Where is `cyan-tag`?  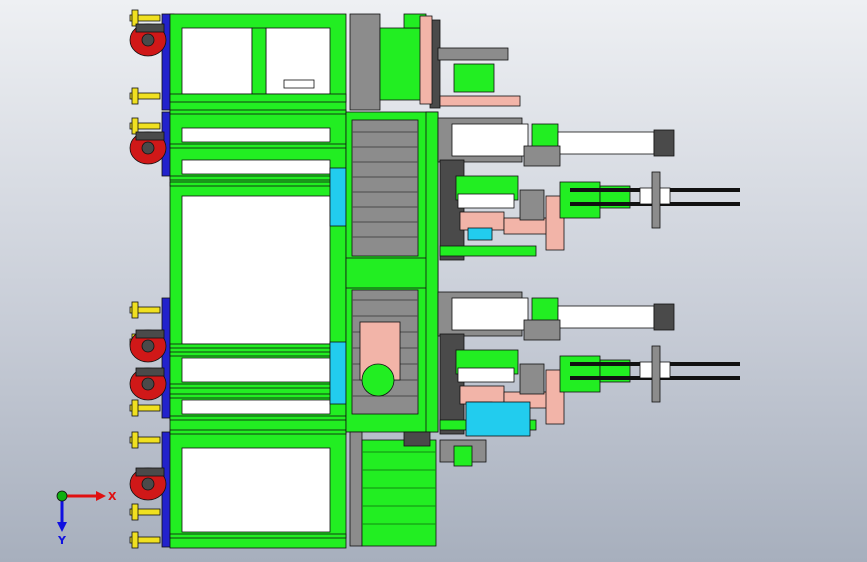 cyan-tag is located at coordinates (480, 234).